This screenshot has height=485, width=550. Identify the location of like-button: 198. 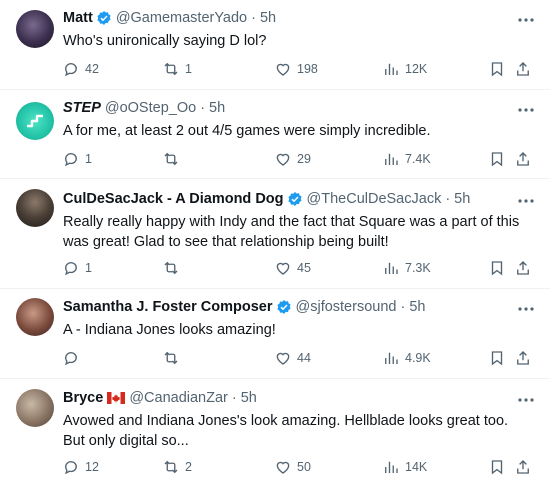
(296, 69).